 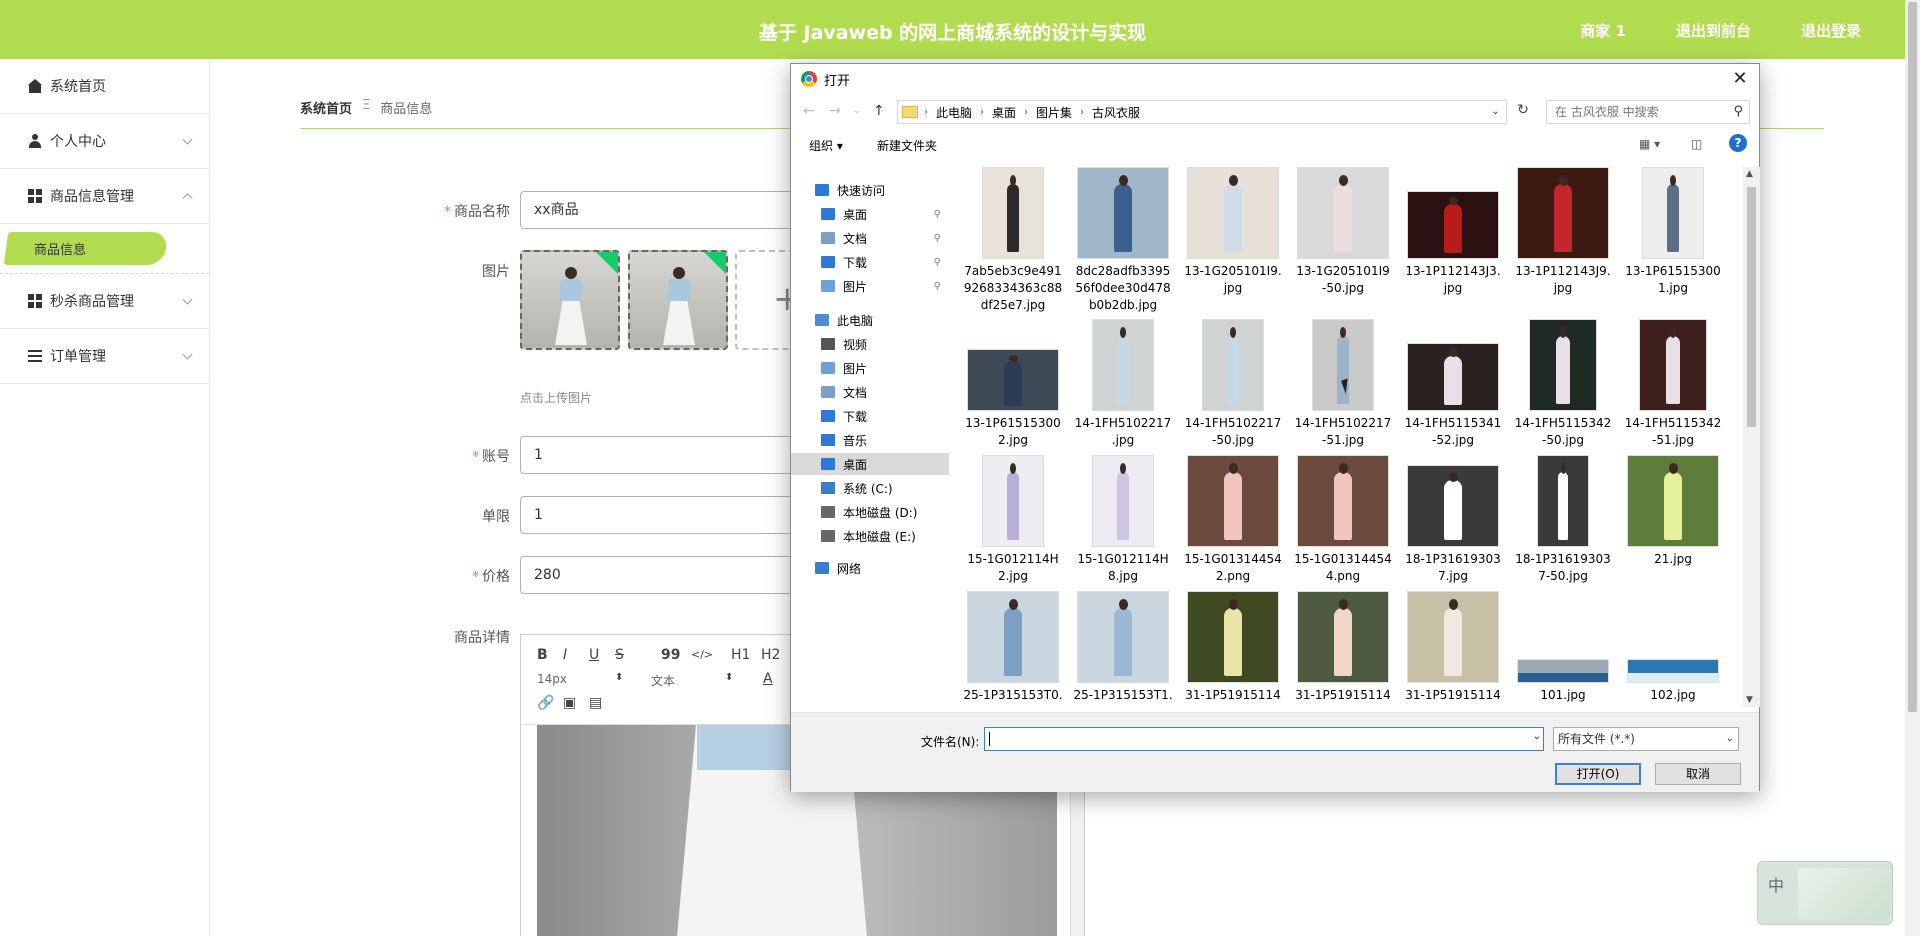 I want to click on nav-network: 网络, so click(x=870, y=568).